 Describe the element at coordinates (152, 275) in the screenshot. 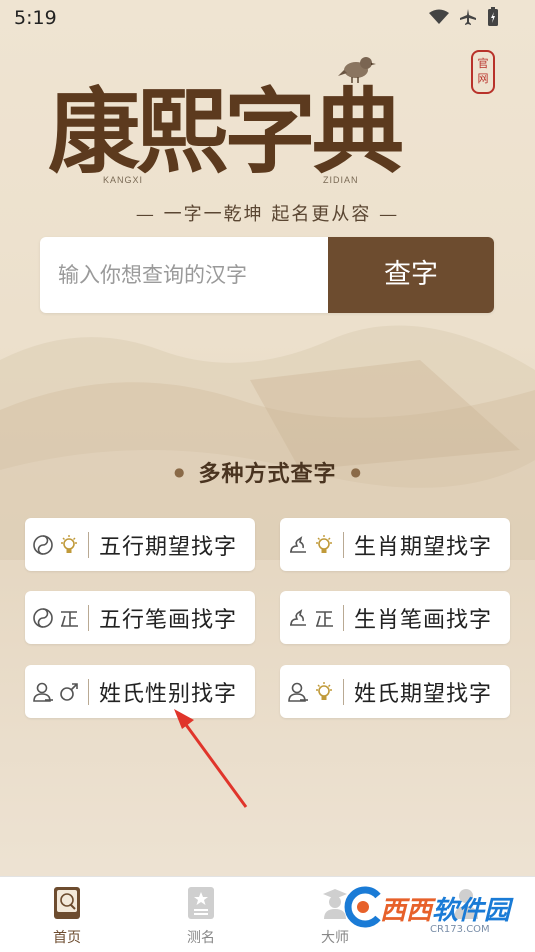

I see `search-input: 输入你想查询的汉字` at that location.